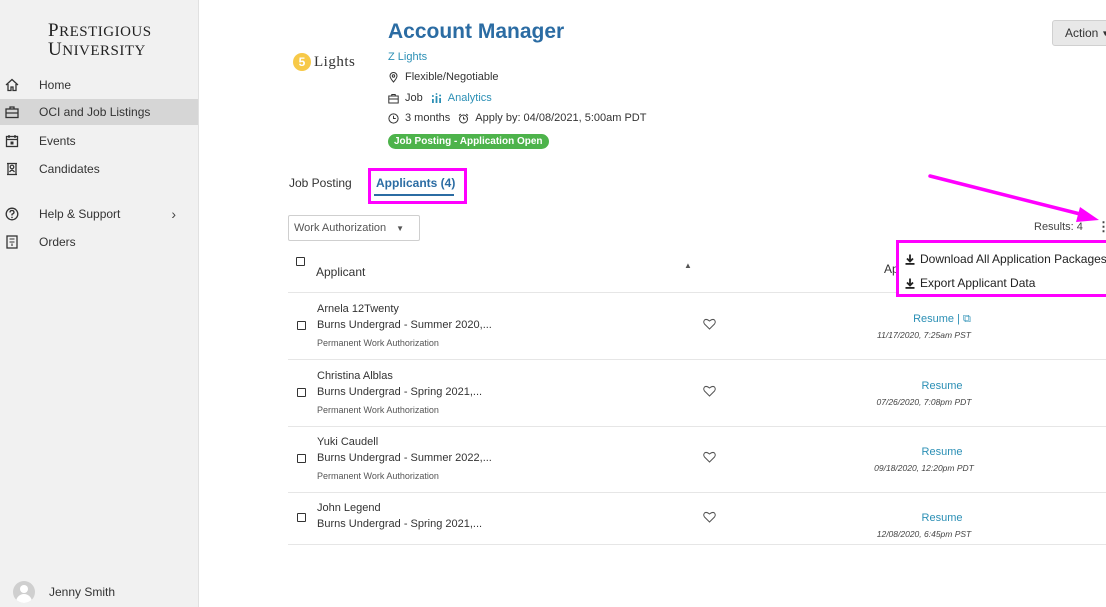 Image resolution: width=1106 pixels, height=607 pixels. Describe the element at coordinates (12, 85) in the screenshot. I see `home-icon` at that location.